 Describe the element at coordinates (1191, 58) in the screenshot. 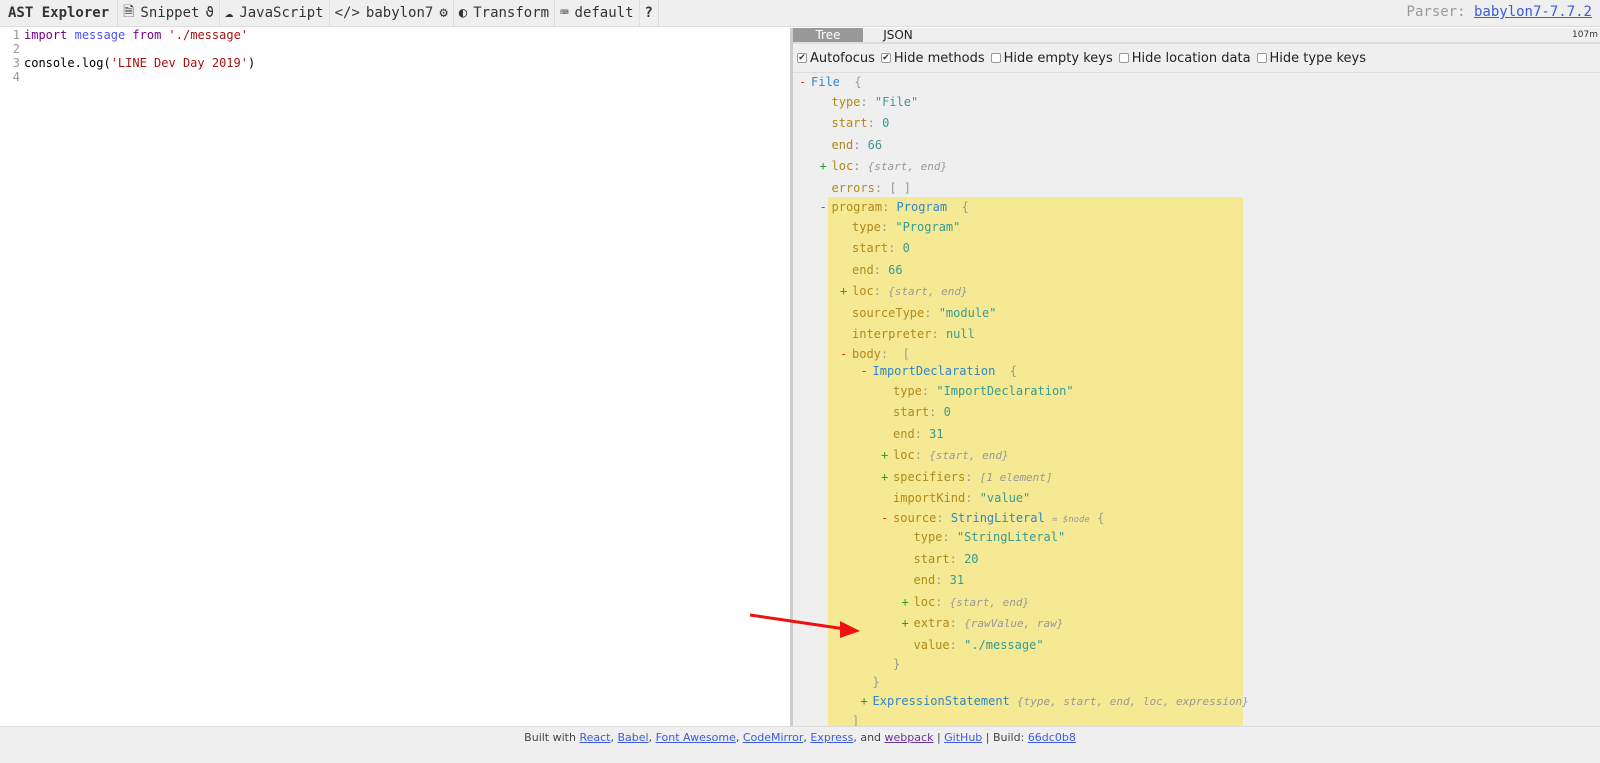

I see `option-label: Hide location data` at that location.